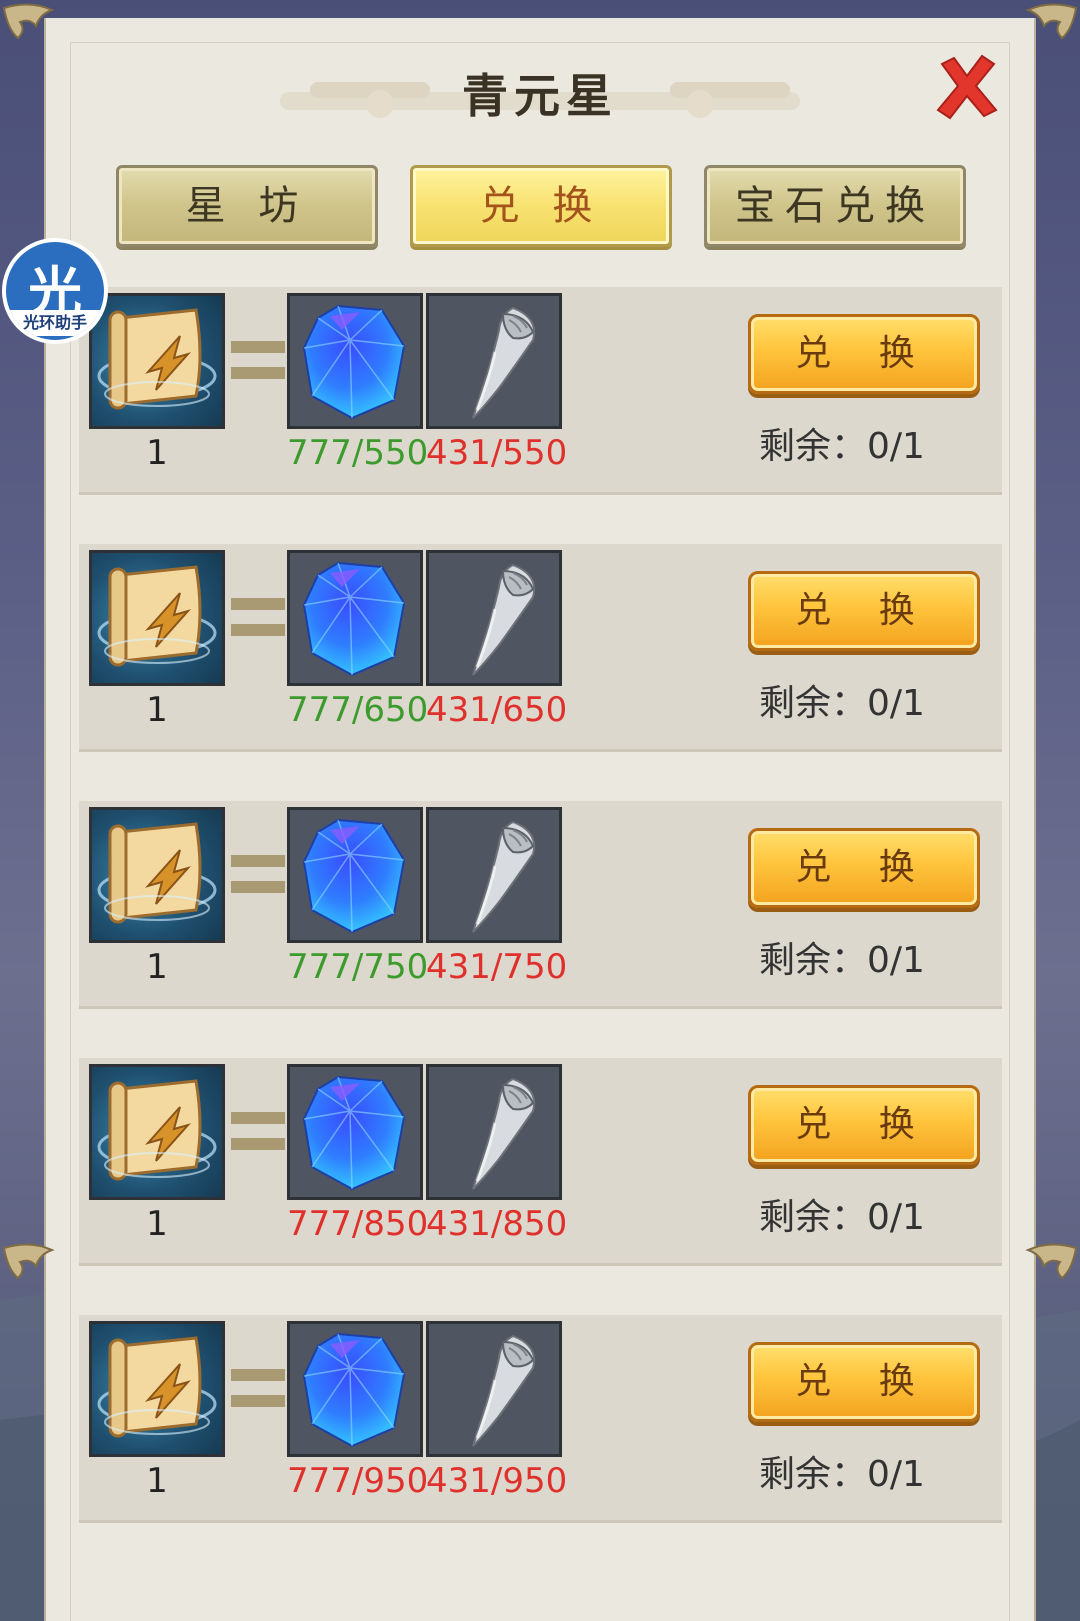 This screenshot has width=1080, height=1621. I want to click on exchange-row: 1 777/550 431/550 兑 换 剩余：0/1, so click(540, 391).